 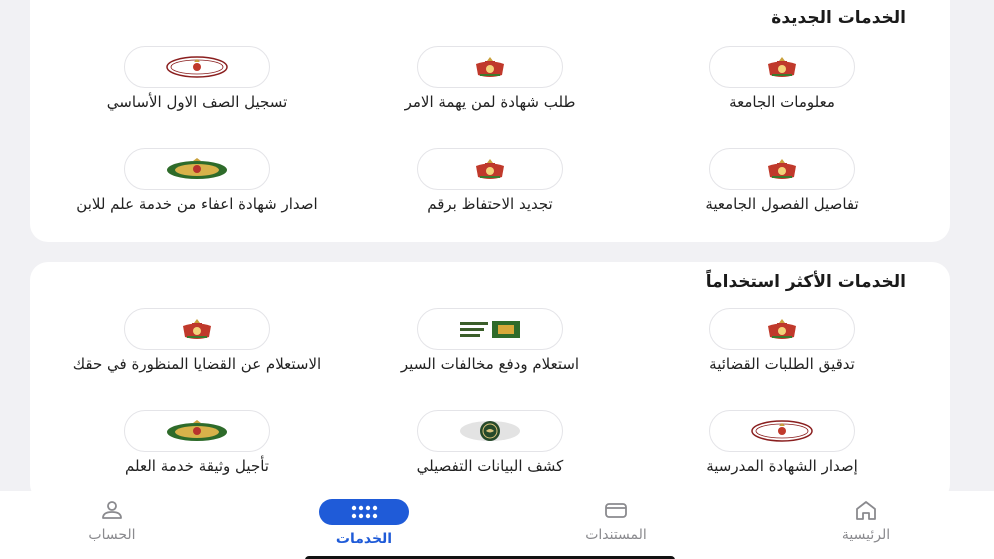 What do you see at coordinates (616, 535) in the screenshot?
I see `tab-documents-label: المستندات` at bounding box center [616, 535].